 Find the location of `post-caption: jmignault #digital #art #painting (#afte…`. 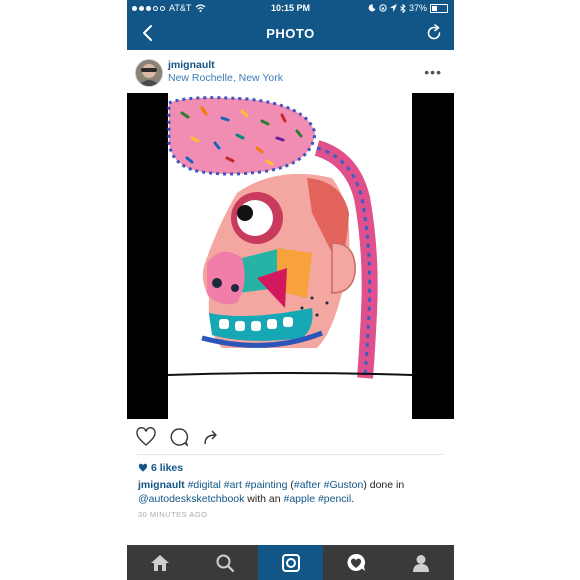

post-caption: jmignault #digital #art #painting (#afte… is located at coordinates (292, 492).